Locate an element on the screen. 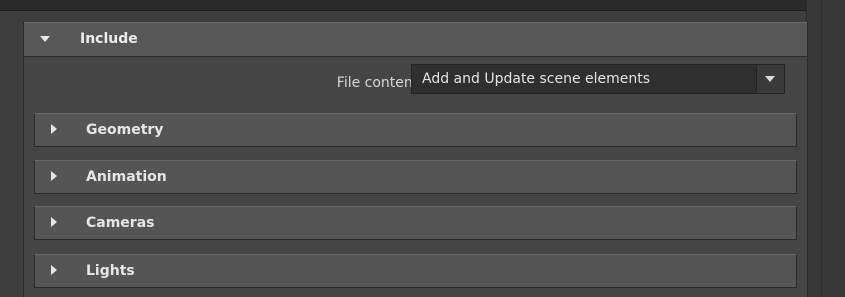 Image resolution: width=845 pixels, height=297 pixels. animation-section-title: Animation is located at coordinates (126, 177).